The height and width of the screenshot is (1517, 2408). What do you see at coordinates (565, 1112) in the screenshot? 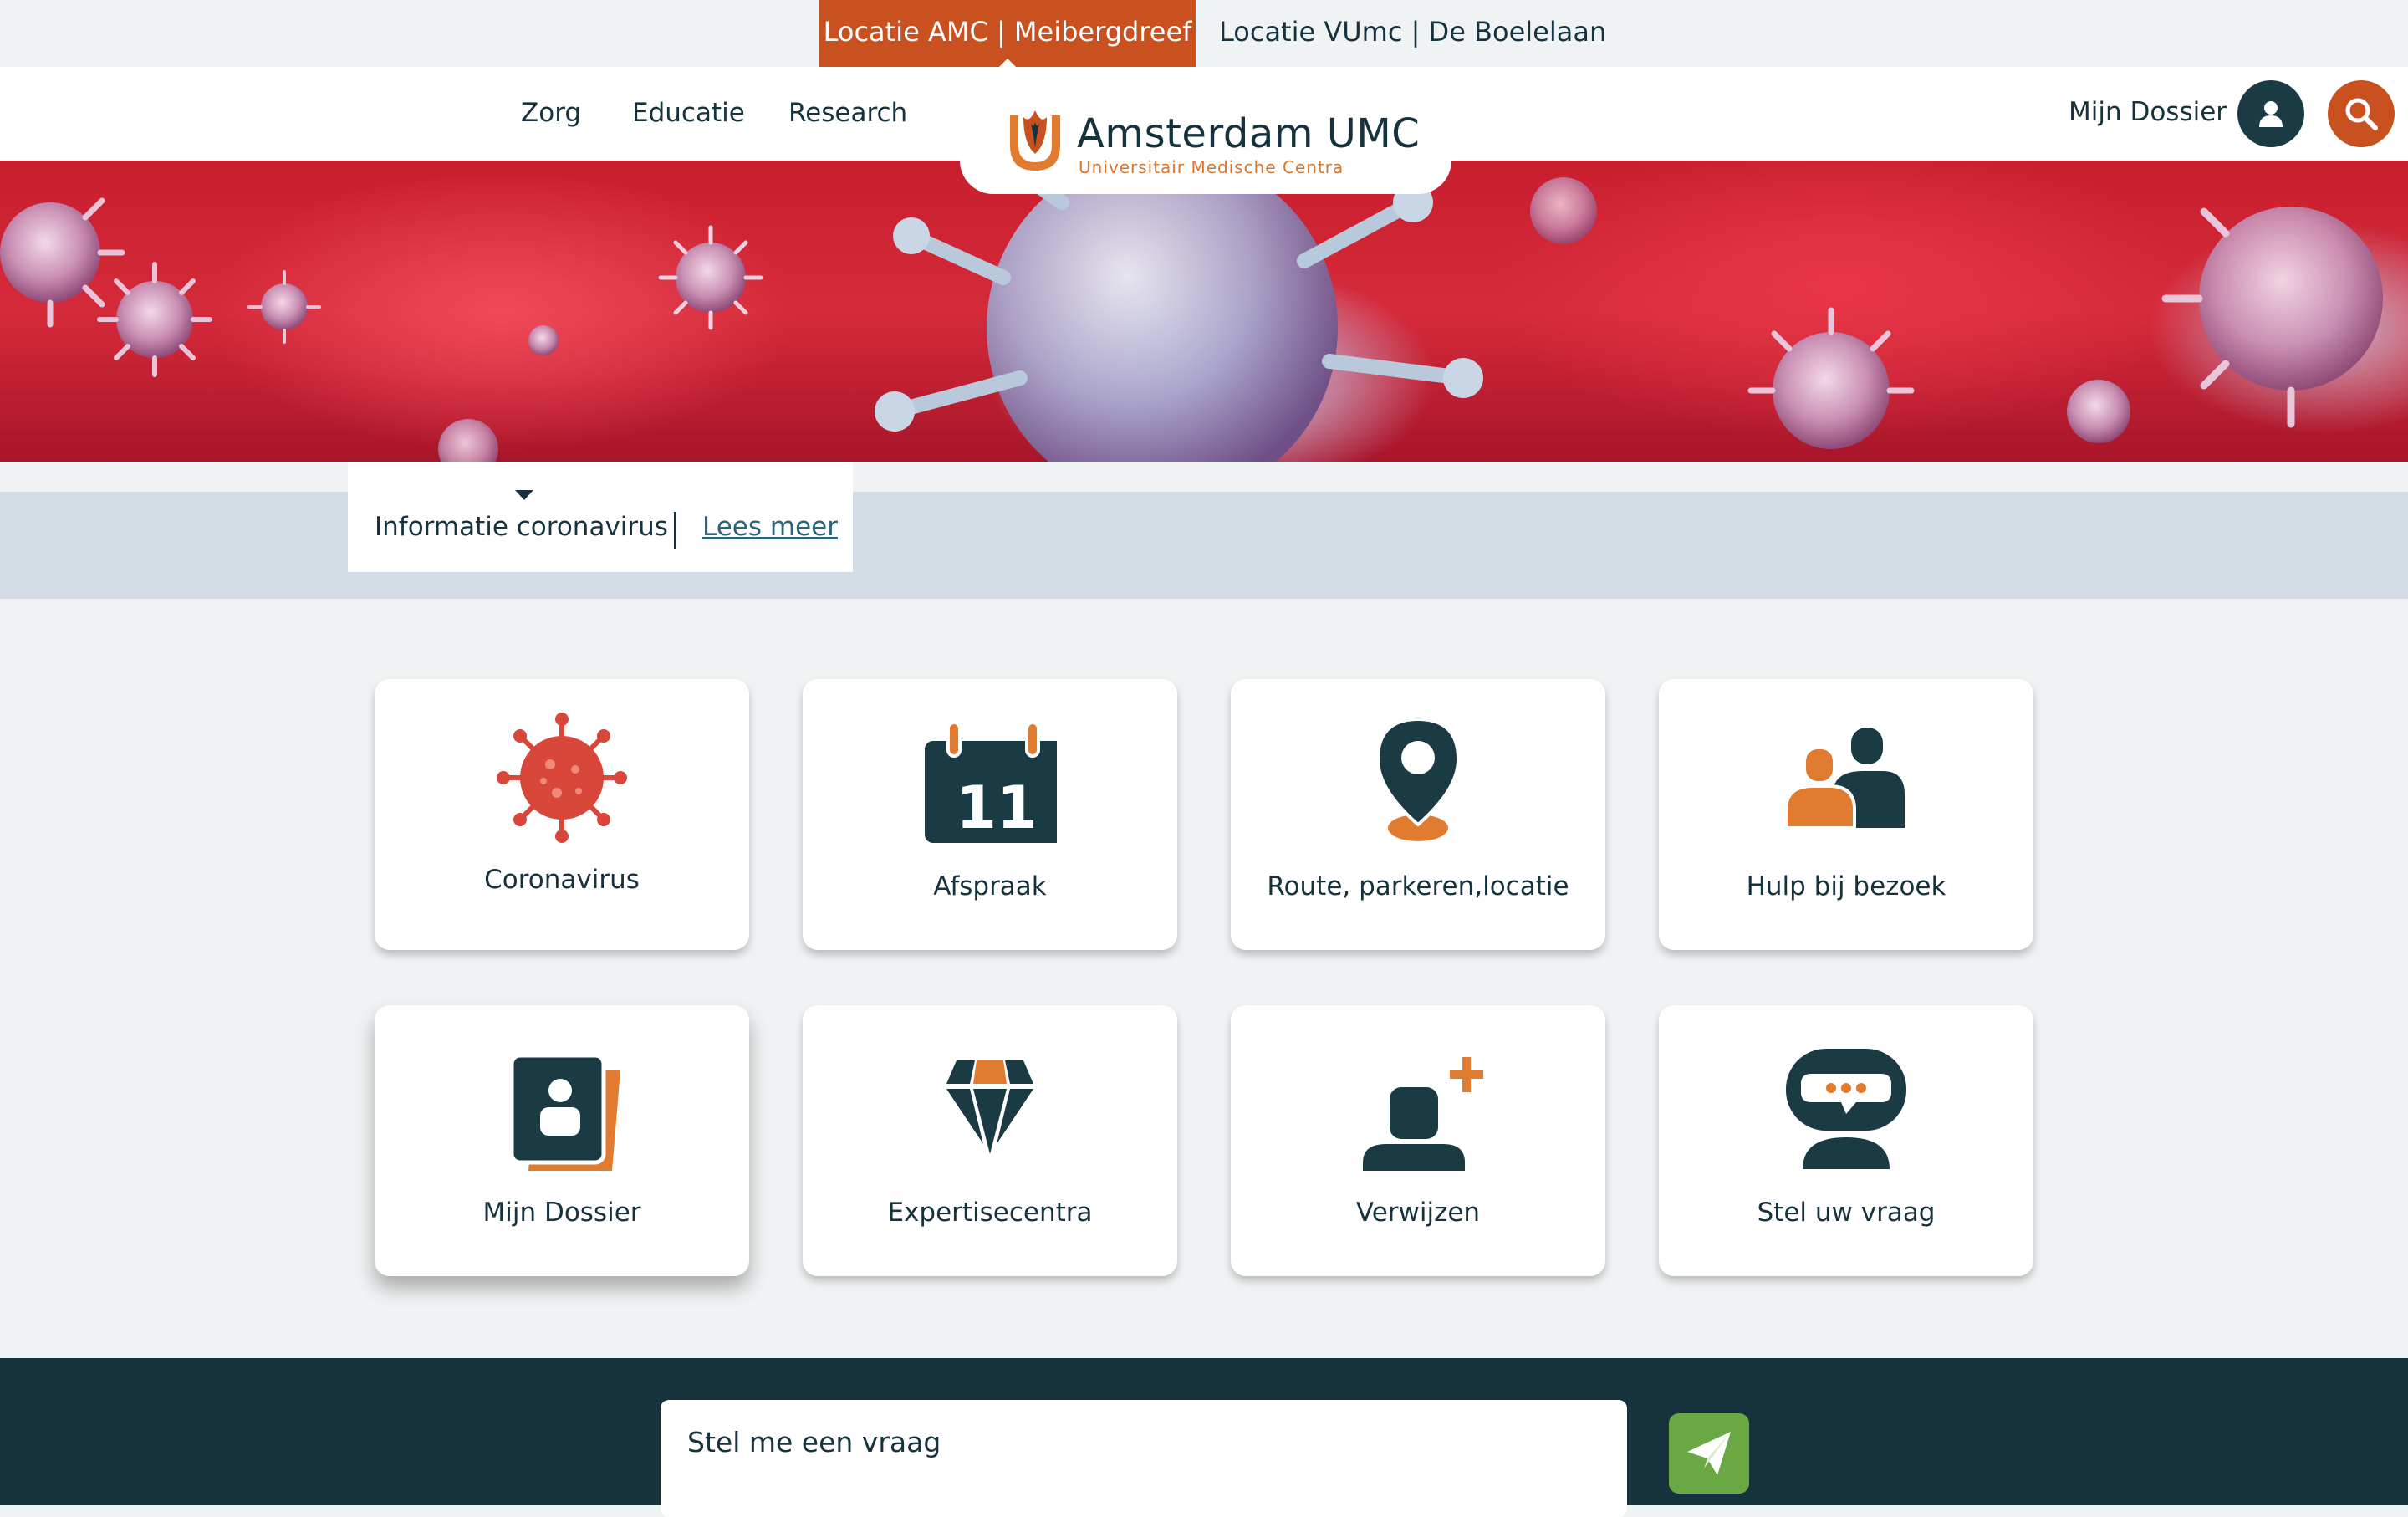
I see `dossier-icon` at bounding box center [565, 1112].